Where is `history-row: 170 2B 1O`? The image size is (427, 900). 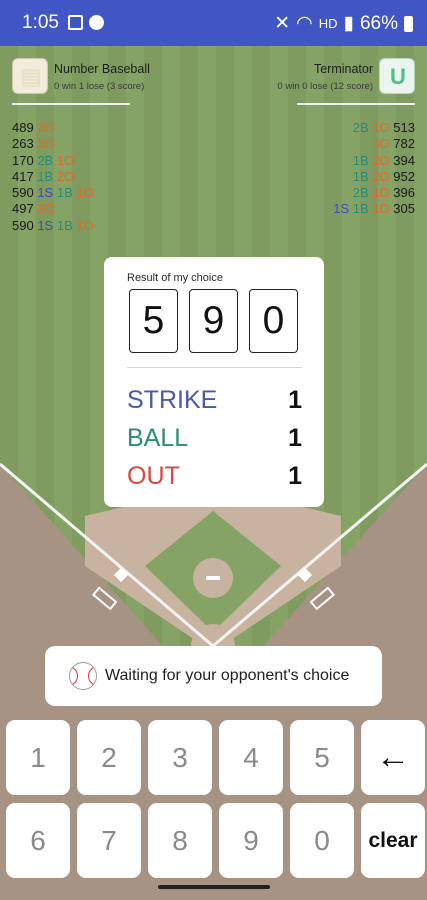 history-row: 170 2B 1O is located at coordinates (53, 161).